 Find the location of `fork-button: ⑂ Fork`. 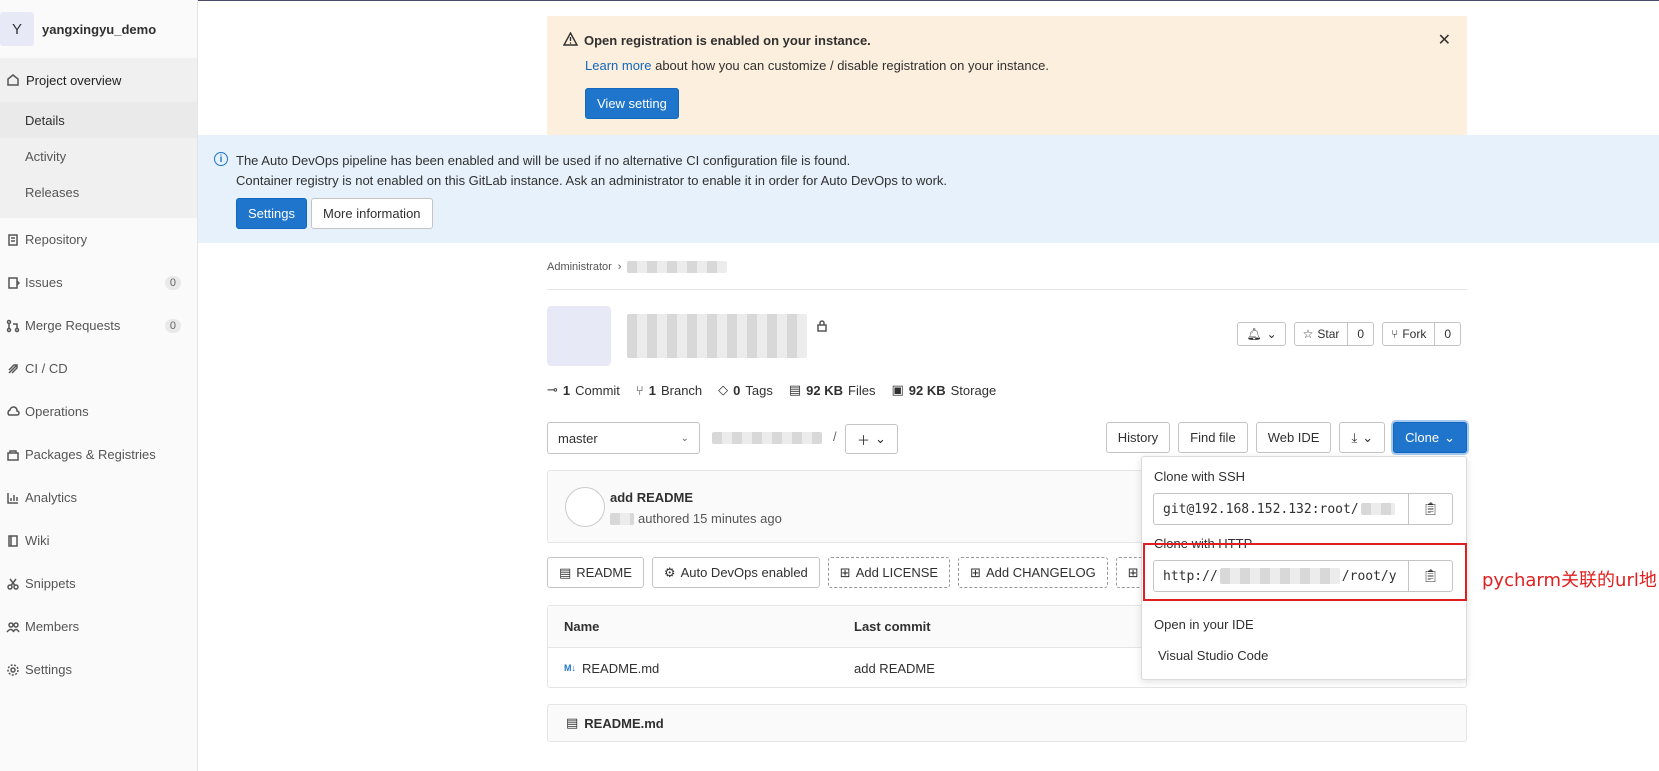

fork-button: ⑂ Fork is located at coordinates (1409, 334).